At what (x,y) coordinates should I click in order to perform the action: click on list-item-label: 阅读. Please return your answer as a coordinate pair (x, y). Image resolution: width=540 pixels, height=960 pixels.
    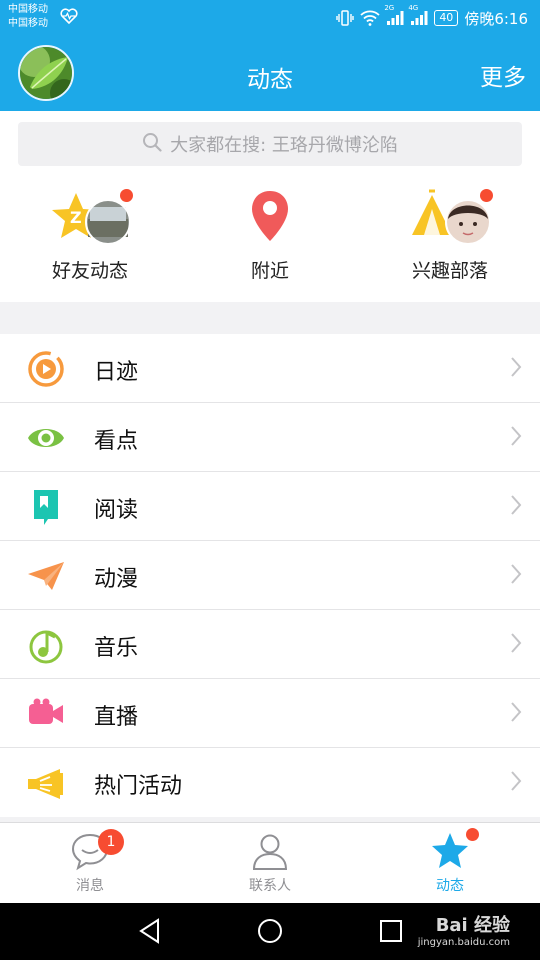
    Looking at the image, I should click on (116, 510).